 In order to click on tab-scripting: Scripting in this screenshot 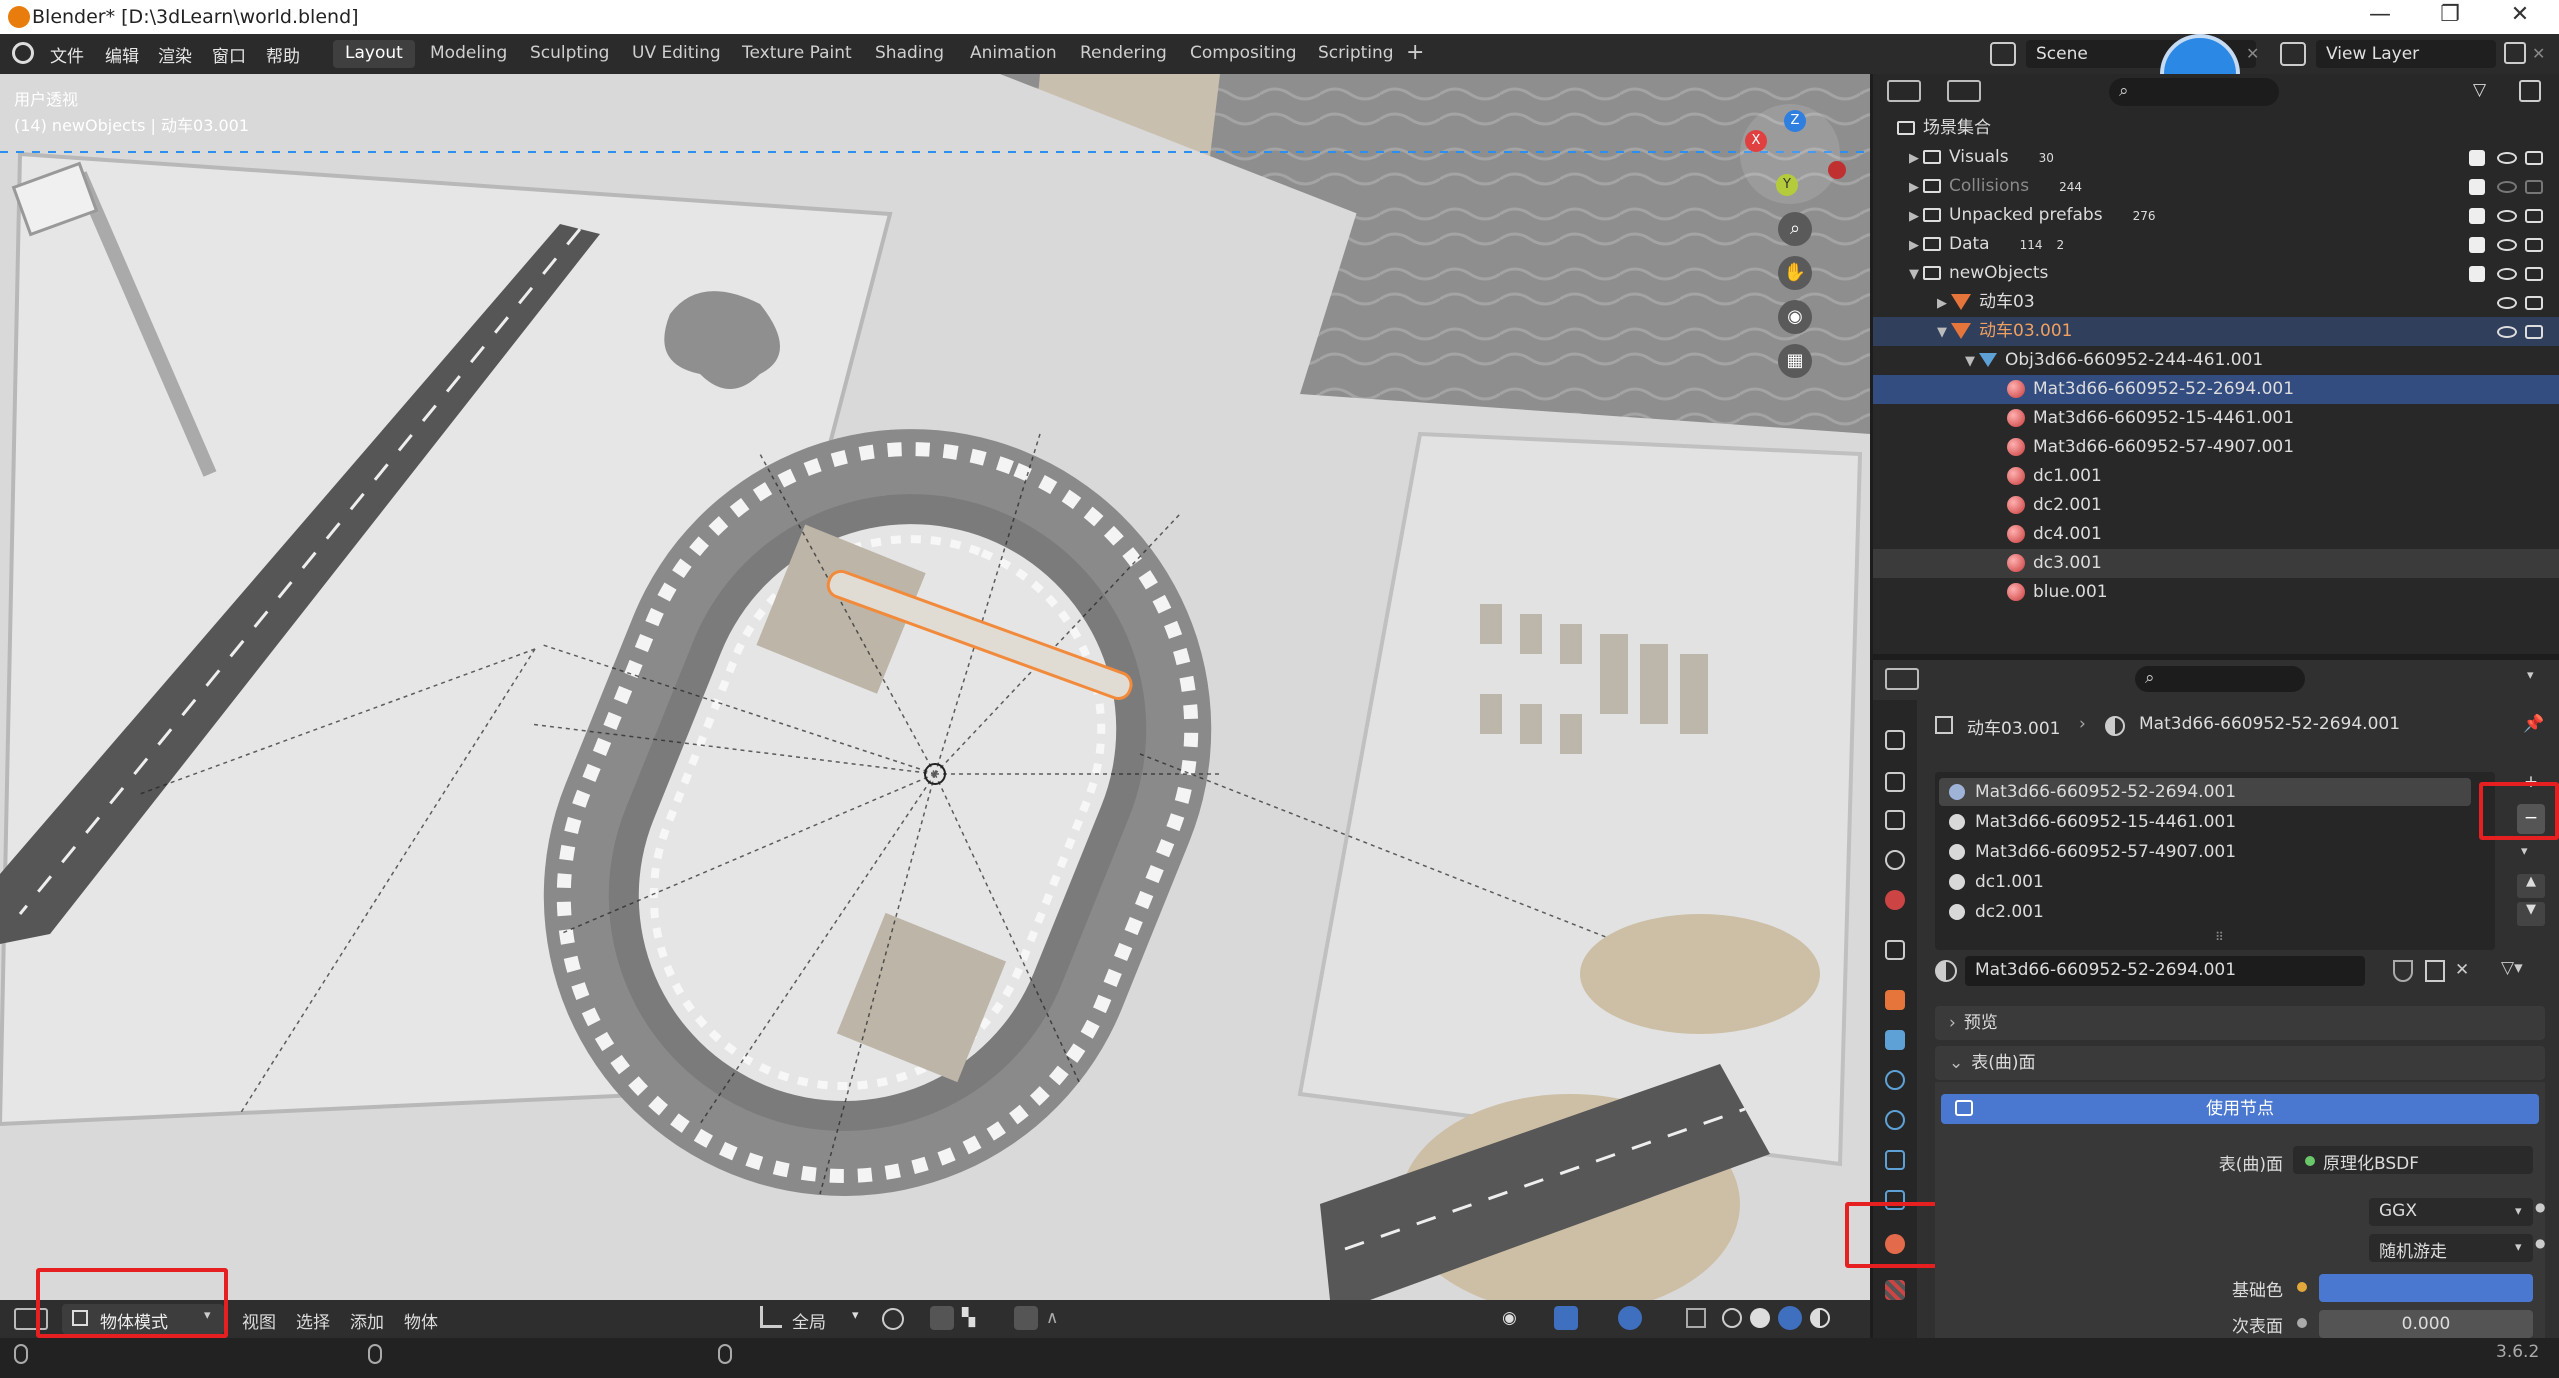, I will do `click(1356, 54)`.